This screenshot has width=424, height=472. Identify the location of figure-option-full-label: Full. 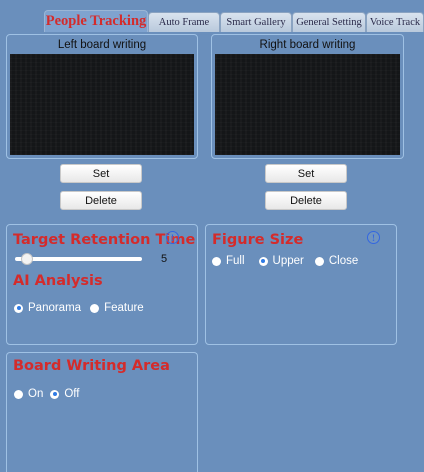
(235, 261).